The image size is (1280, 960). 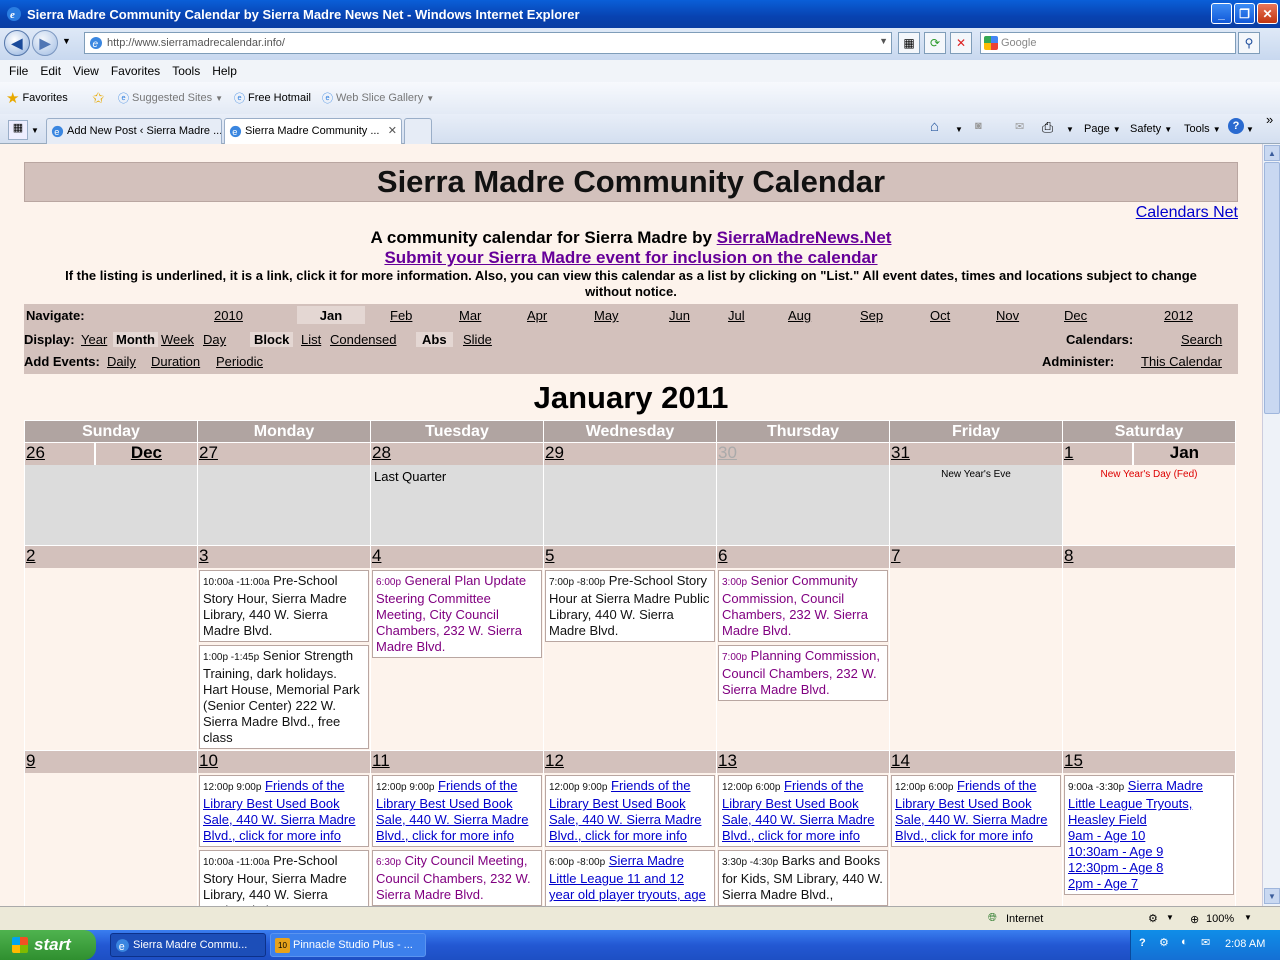 I want to click on year-prev-link: 2010, so click(x=228, y=315).